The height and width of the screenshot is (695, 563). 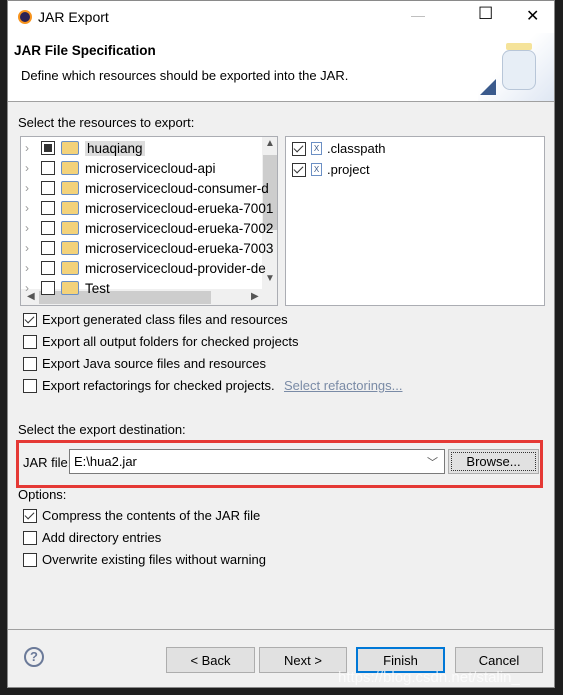 I want to click on option-label: Add directory entries, so click(x=102, y=537).